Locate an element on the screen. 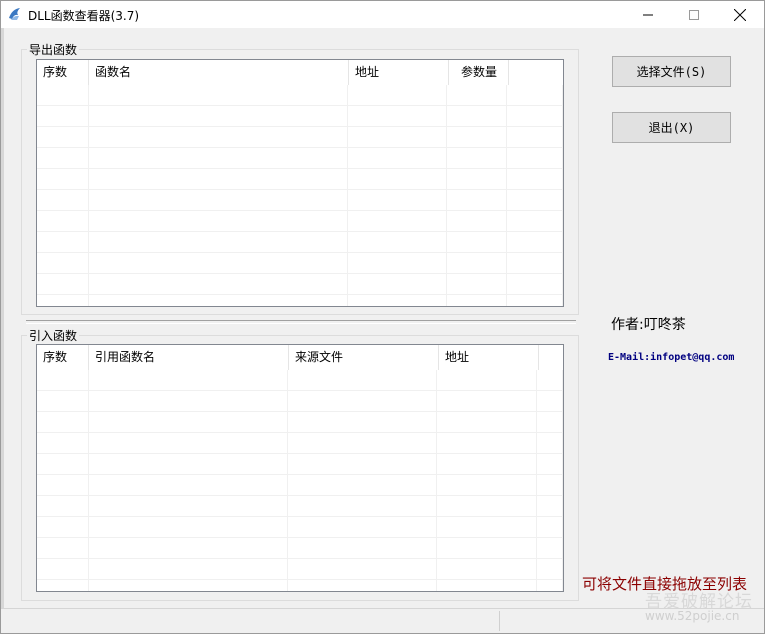  title-bar: DLL函数查看器(3.7) is located at coordinates (382, 14).